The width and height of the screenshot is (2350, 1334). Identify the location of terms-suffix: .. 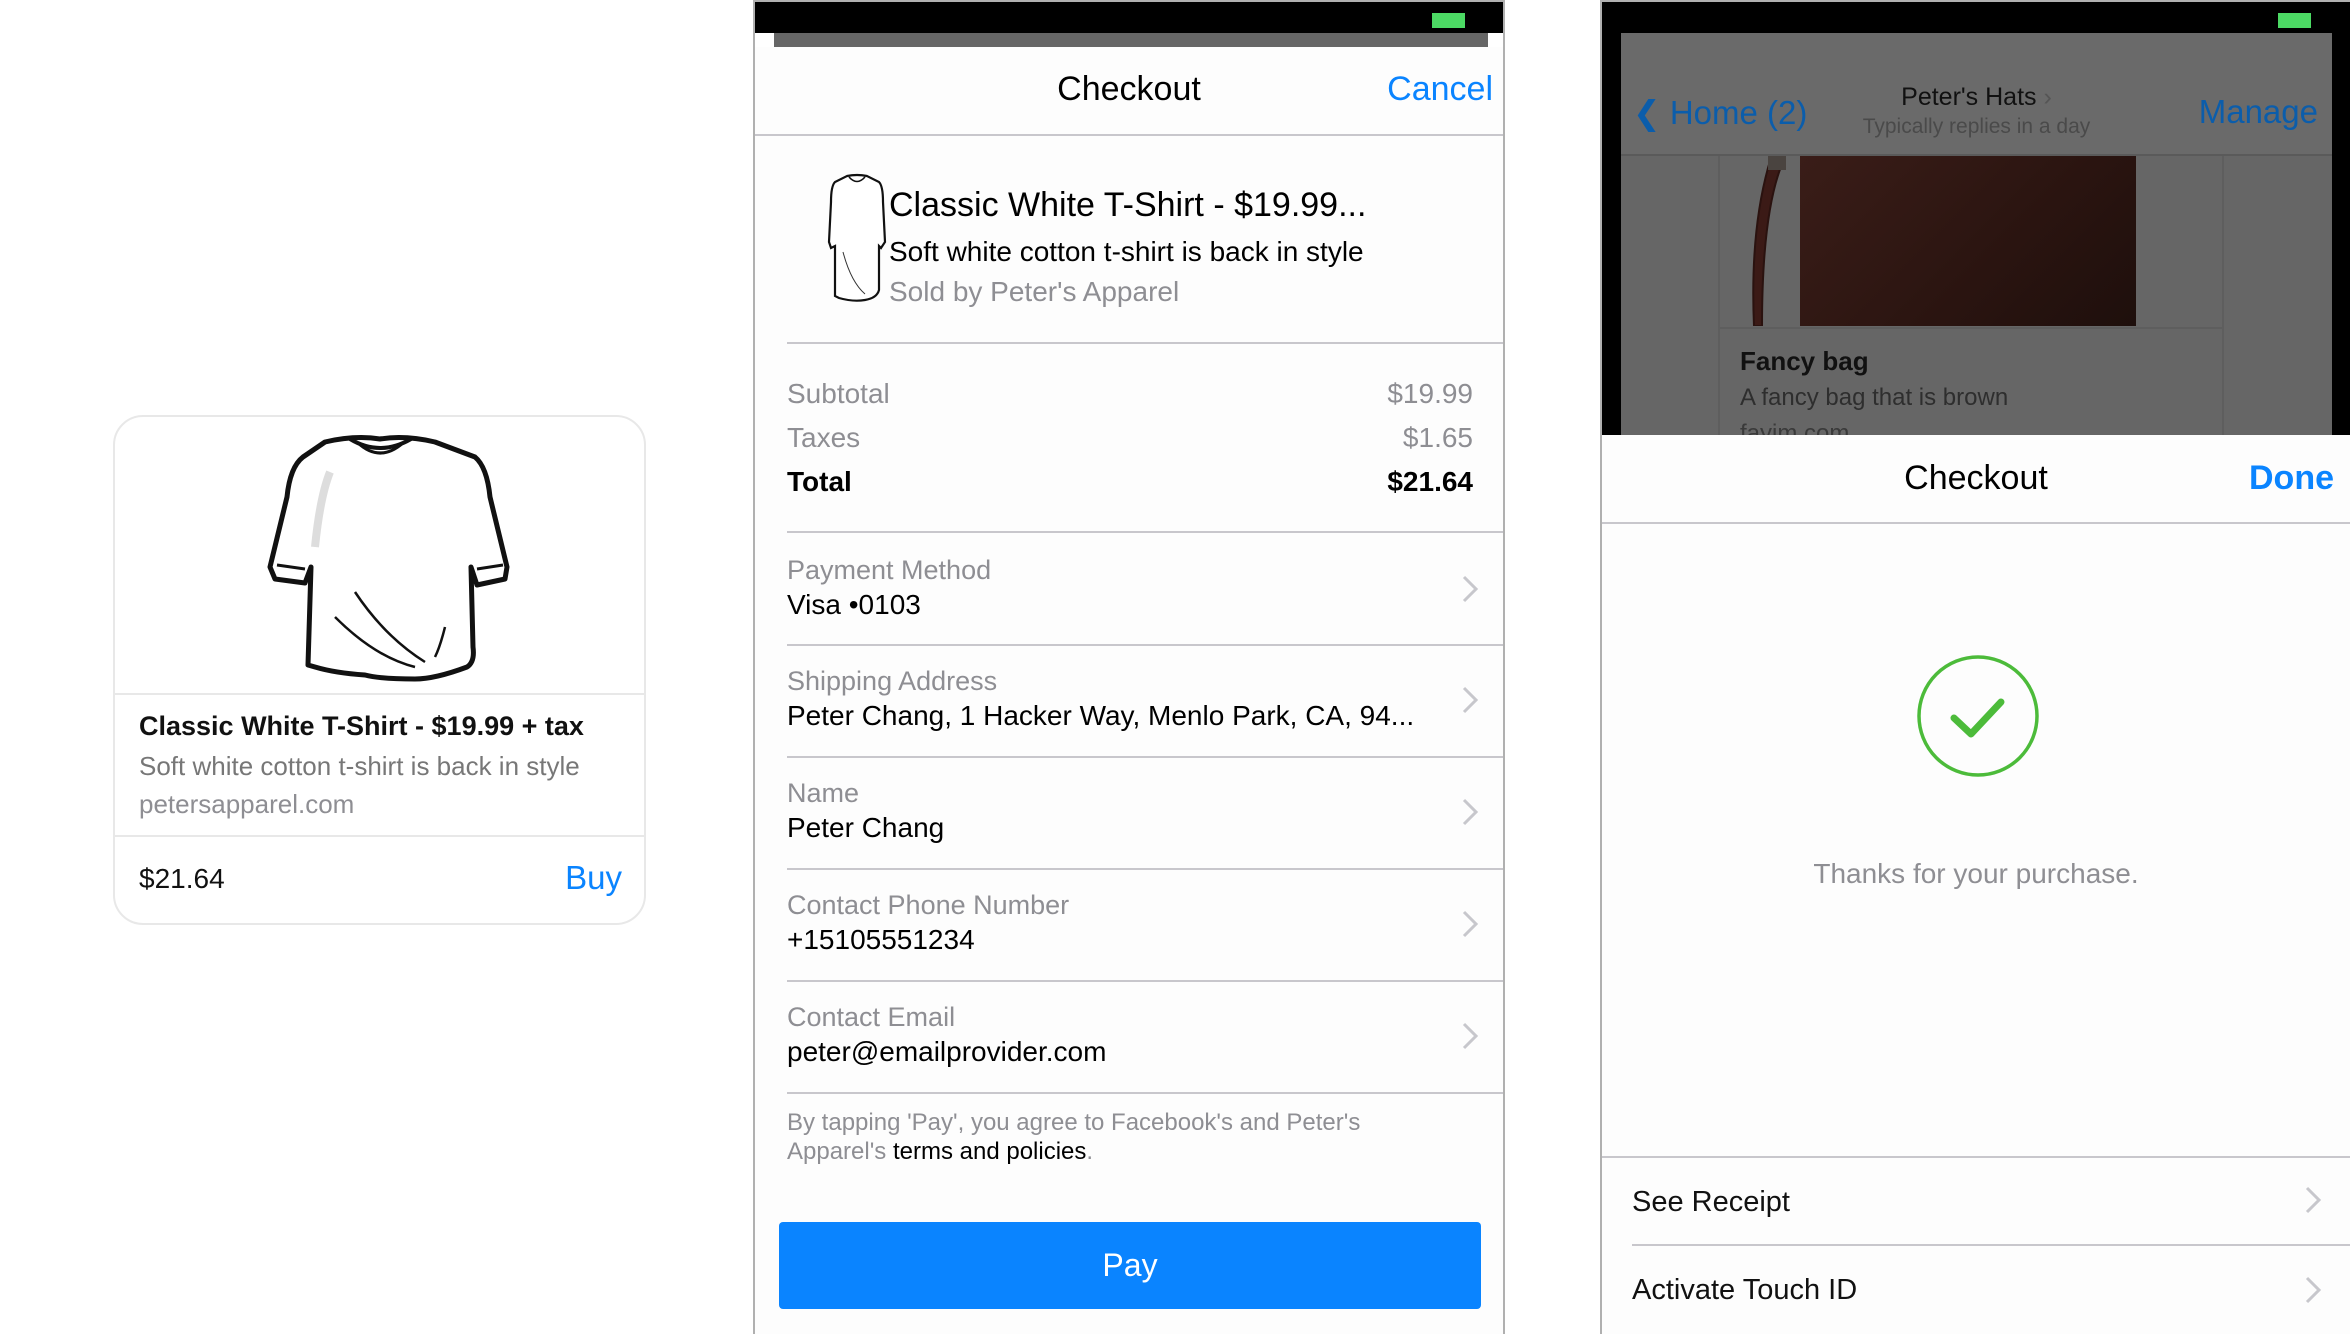
(1090, 1151).